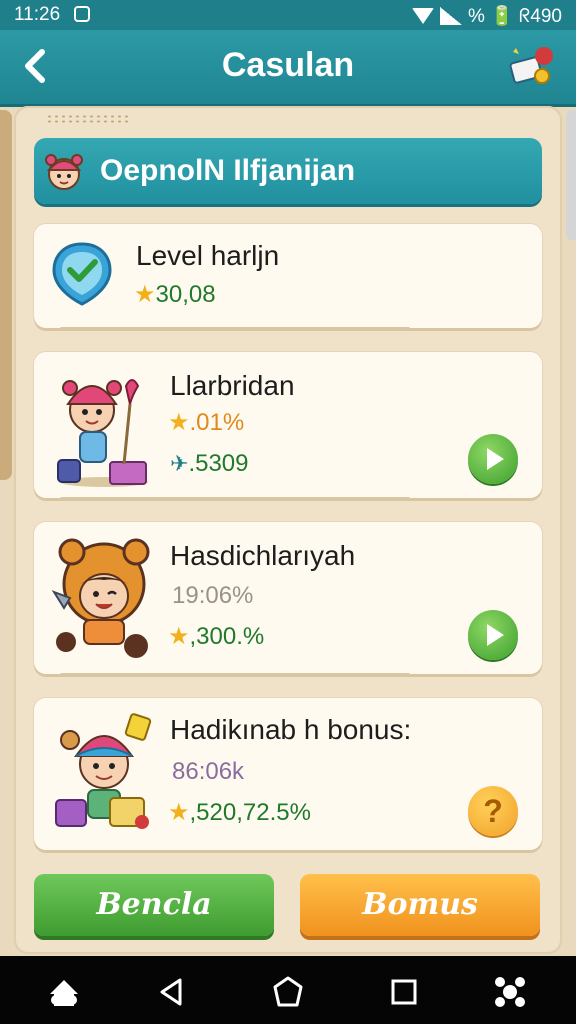  I want to click on stat-value: 19:06%, so click(213, 595).